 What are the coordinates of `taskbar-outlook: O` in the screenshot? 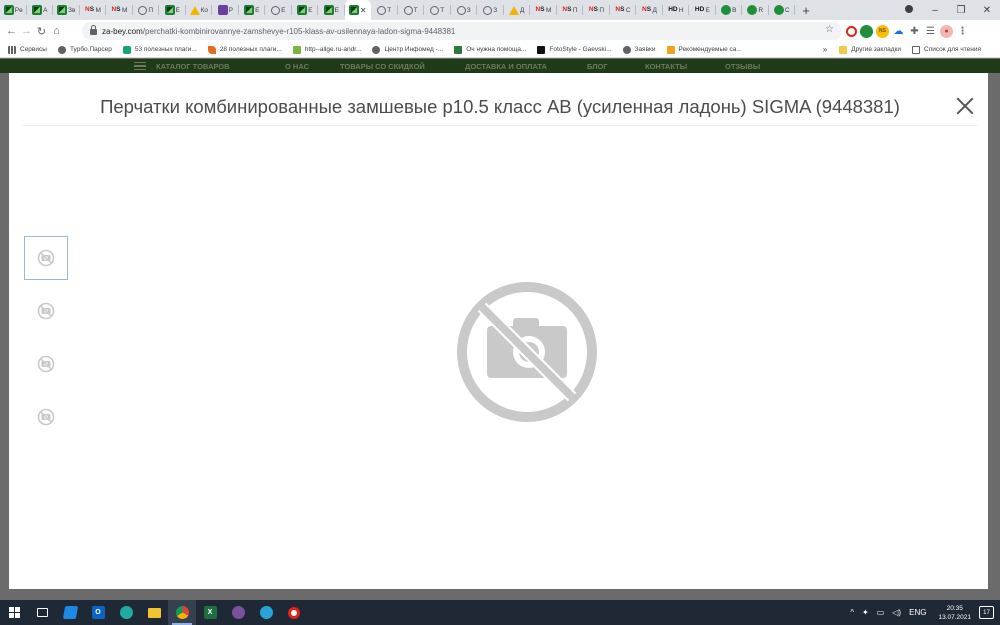 It's located at (98, 612).